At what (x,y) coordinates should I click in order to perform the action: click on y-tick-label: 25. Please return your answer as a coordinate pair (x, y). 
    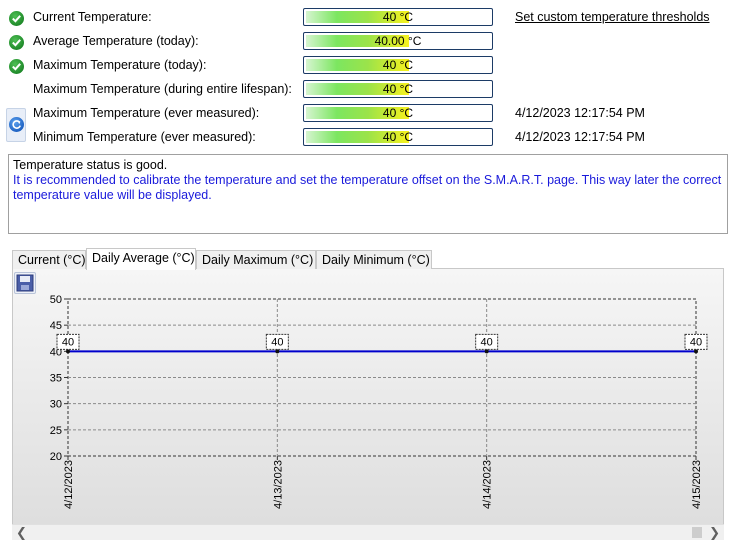
    Looking at the image, I should click on (56, 431).